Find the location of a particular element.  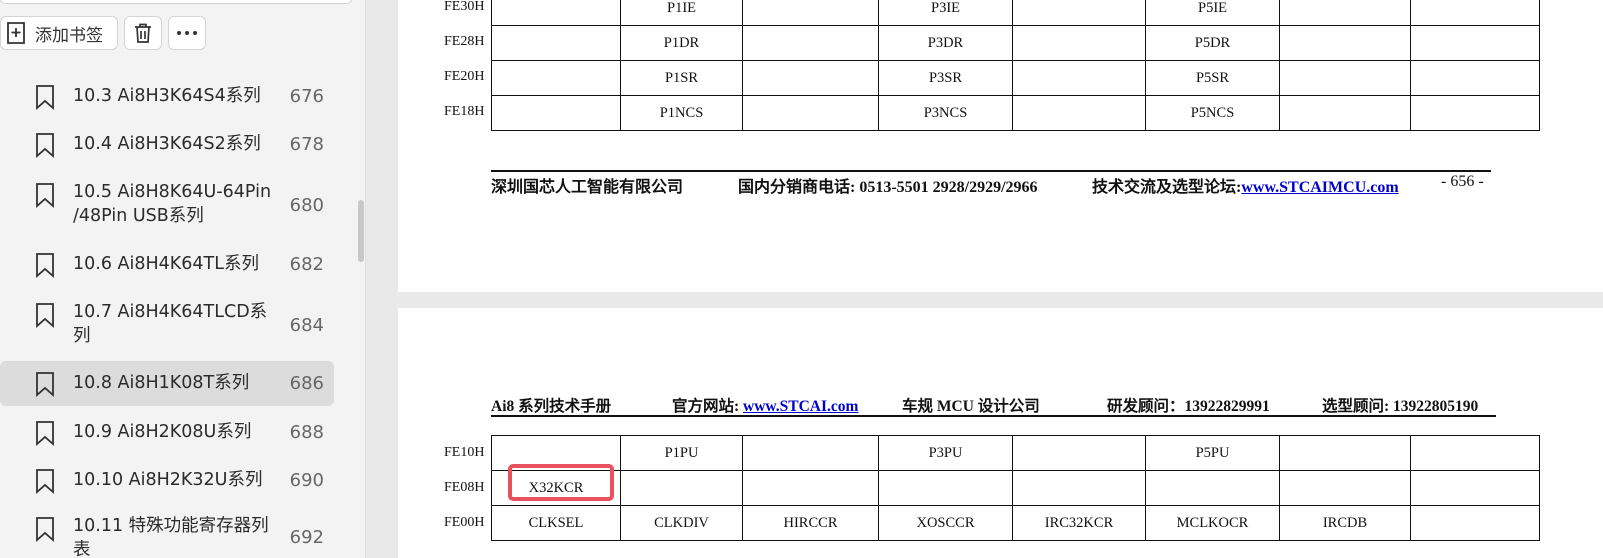

header-rd-advisor: 研发顾问：13922829991 is located at coordinates (1188, 406).